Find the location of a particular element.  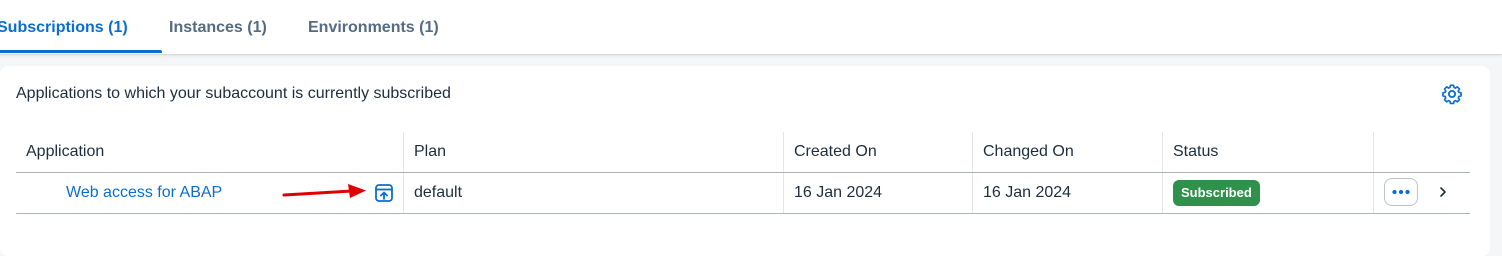

cell-application: Web access for ABAP is located at coordinates (209, 193).